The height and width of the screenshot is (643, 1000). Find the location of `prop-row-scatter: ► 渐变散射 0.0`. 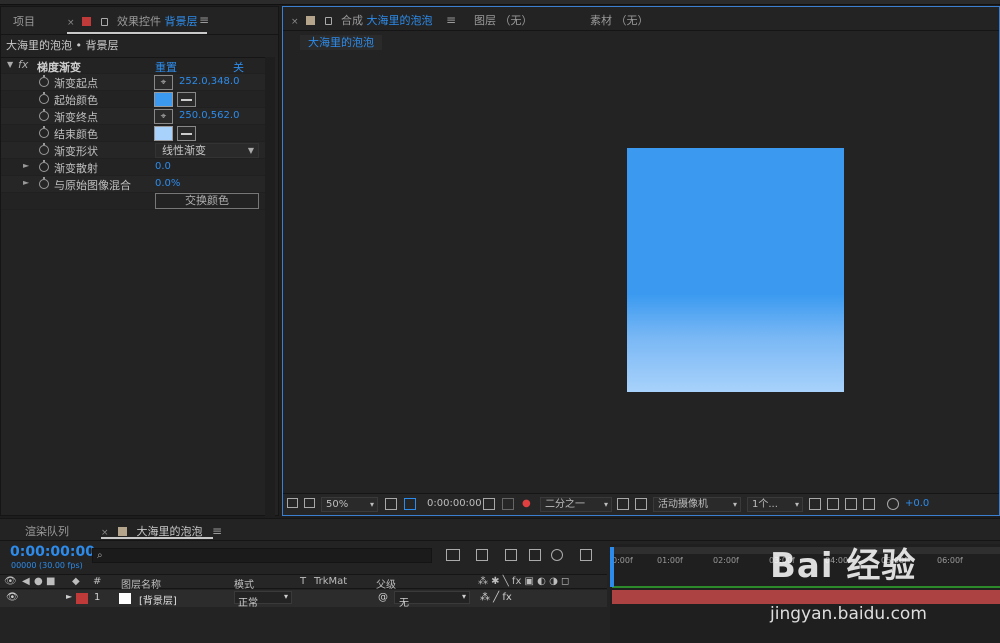

prop-row-scatter: ► 渐变散射 0.0 is located at coordinates (133, 167).